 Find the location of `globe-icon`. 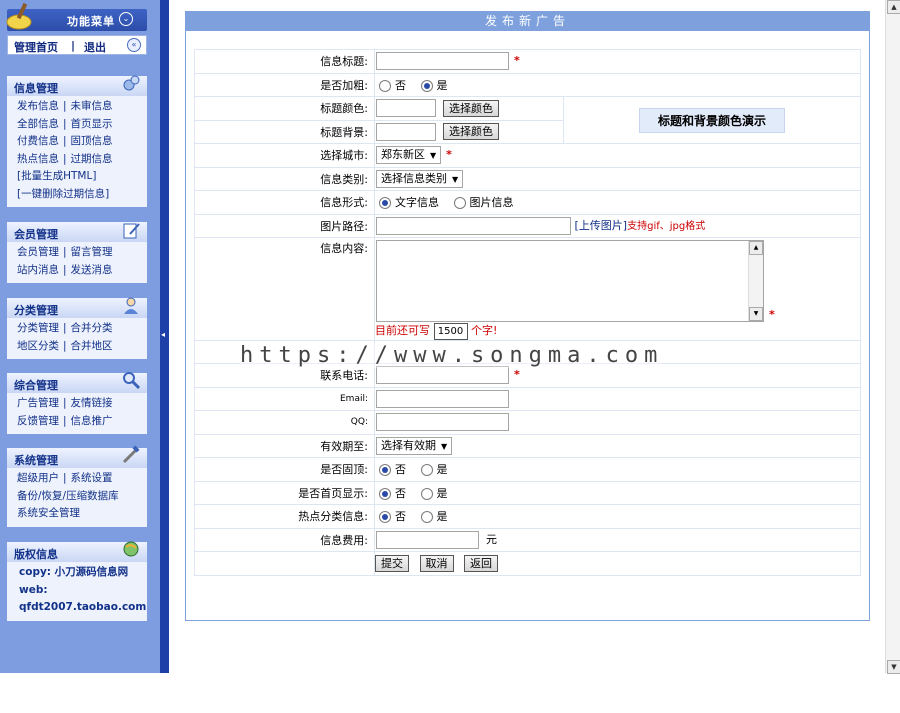

globe-icon is located at coordinates (131, 549).